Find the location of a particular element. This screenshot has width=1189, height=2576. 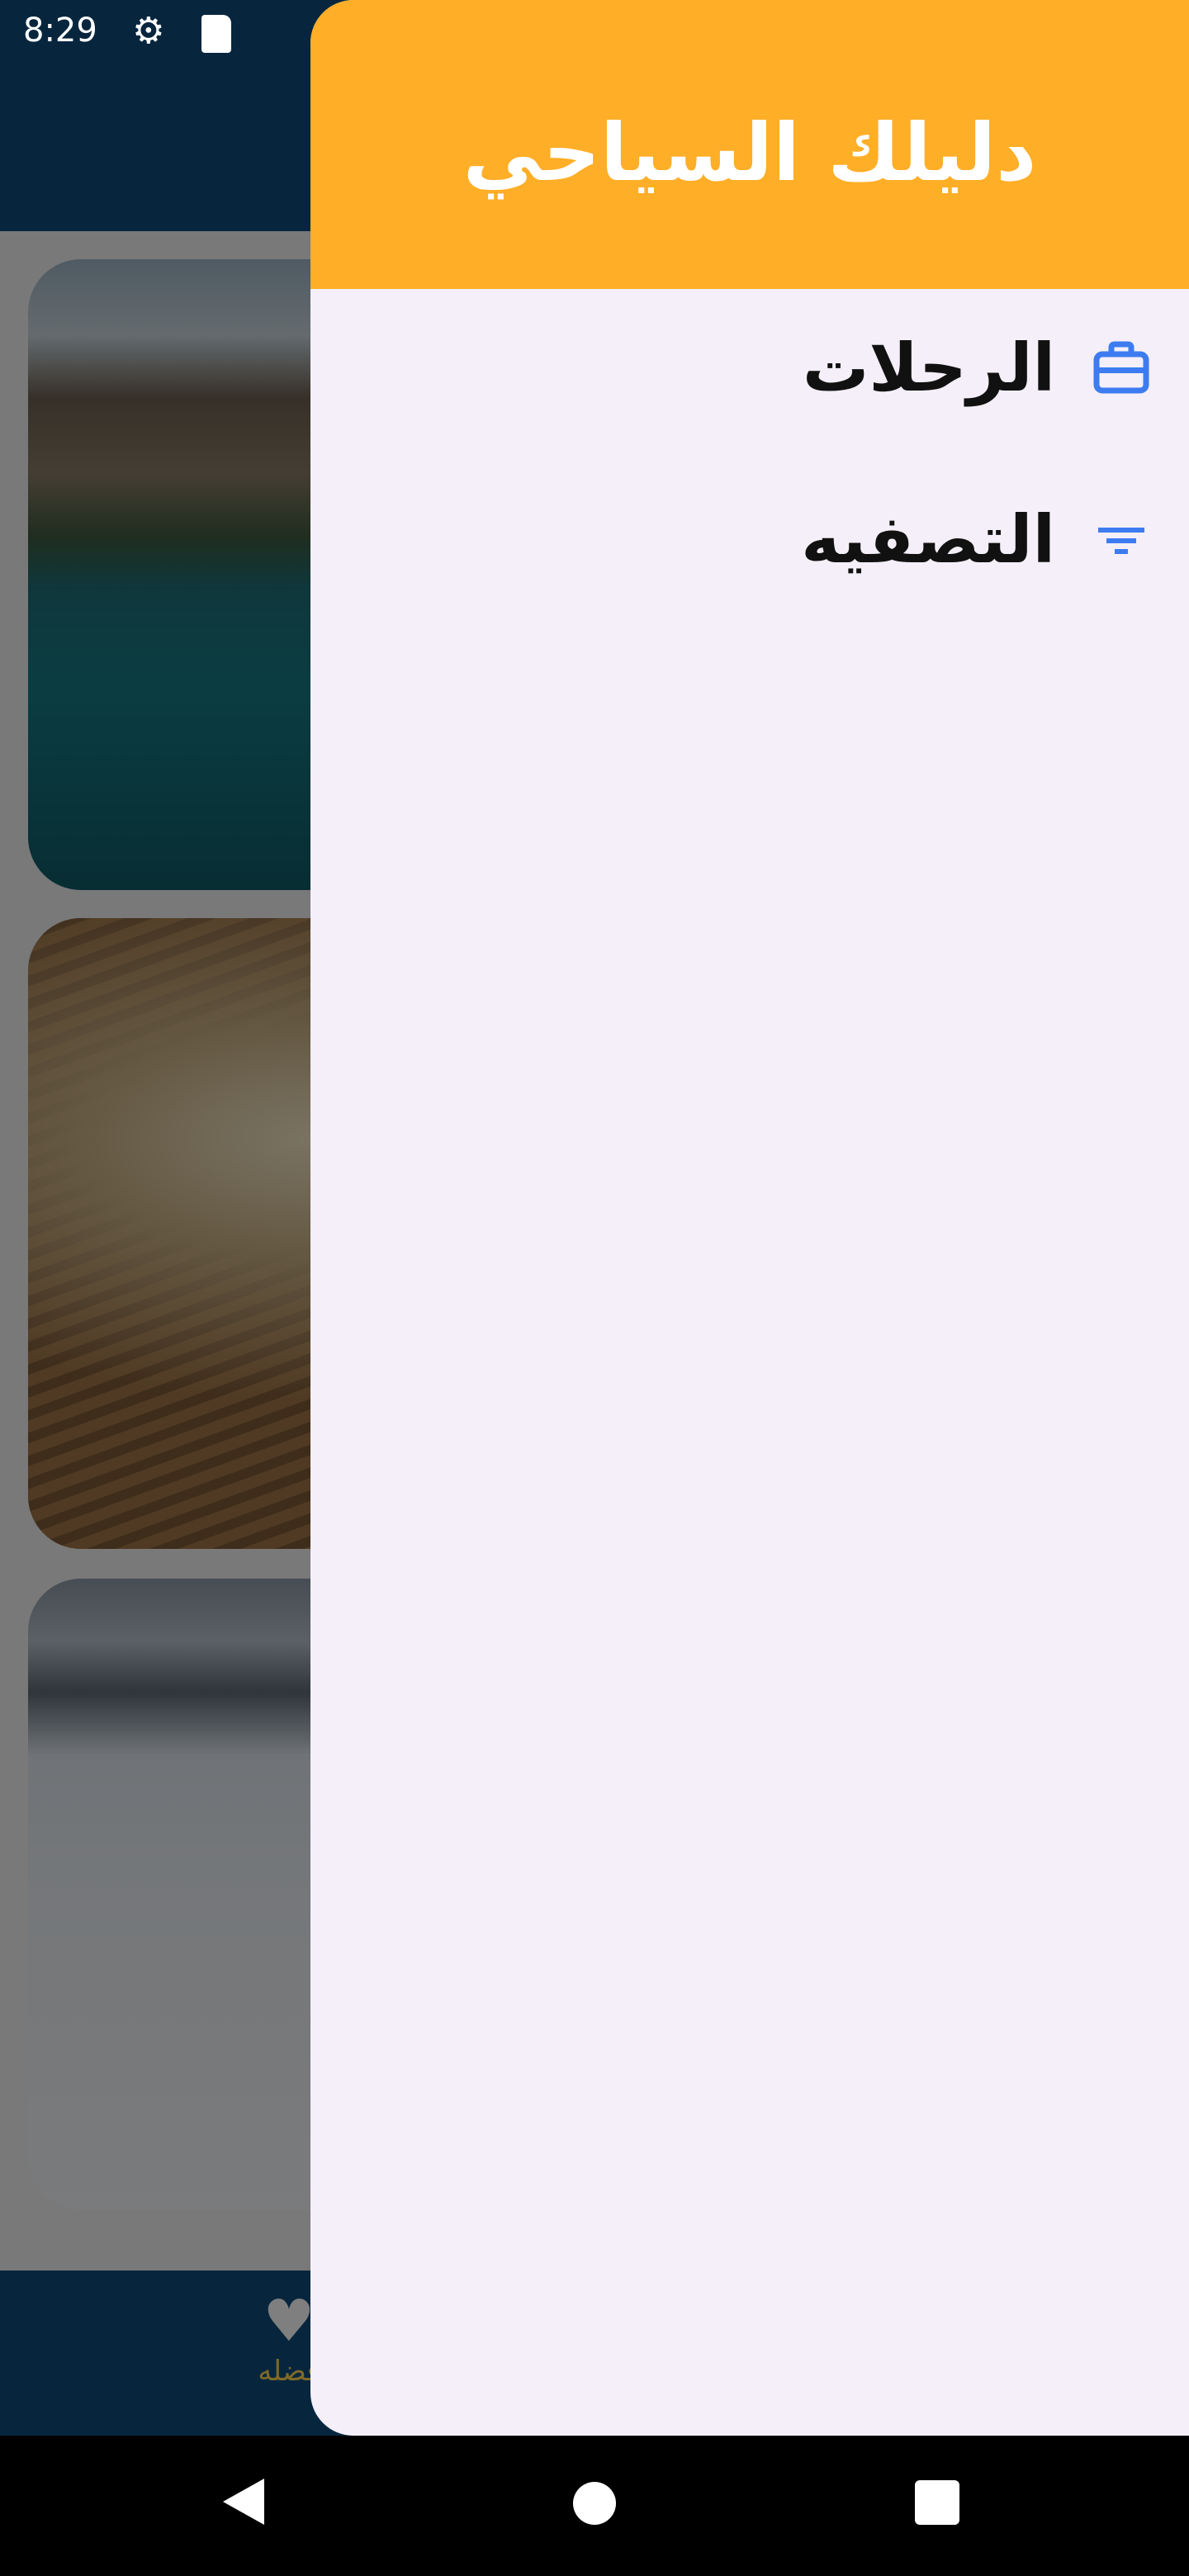

drawer-header: دليلك السياحي is located at coordinates (749, 144).